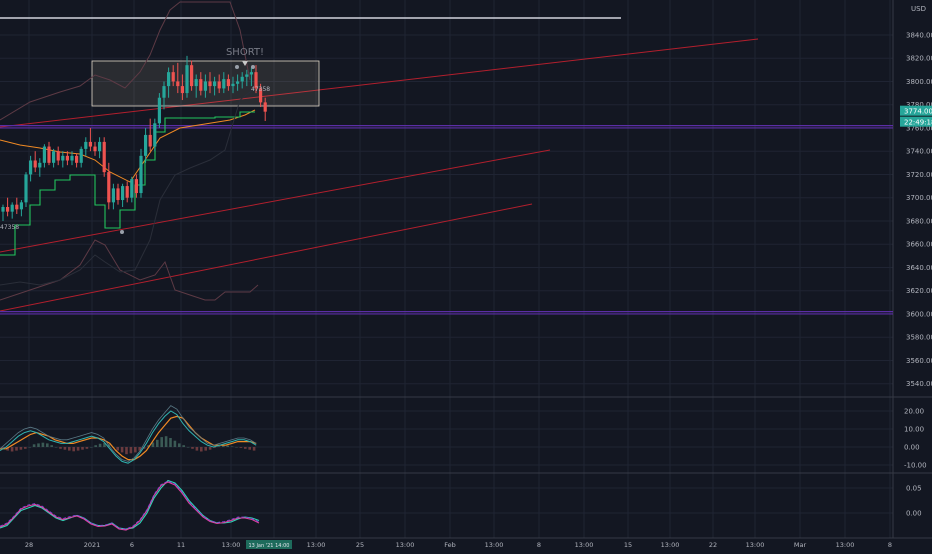 The height and width of the screenshot is (554, 932). Describe the element at coordinates (919, 268) in the screenshot. I see `price-tick-label: 3640.00` at that location.